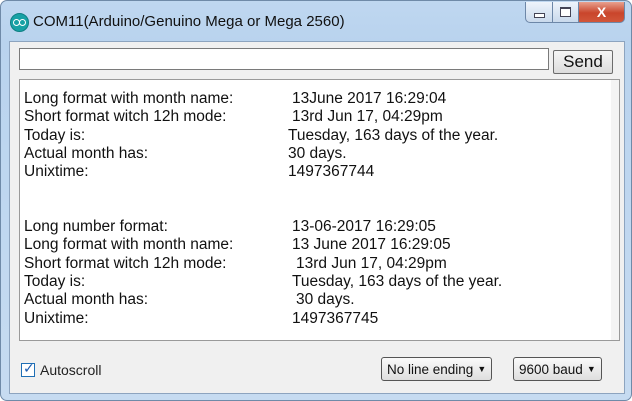  I want to click on line-ending-value: No line ending, so click(430, 369).